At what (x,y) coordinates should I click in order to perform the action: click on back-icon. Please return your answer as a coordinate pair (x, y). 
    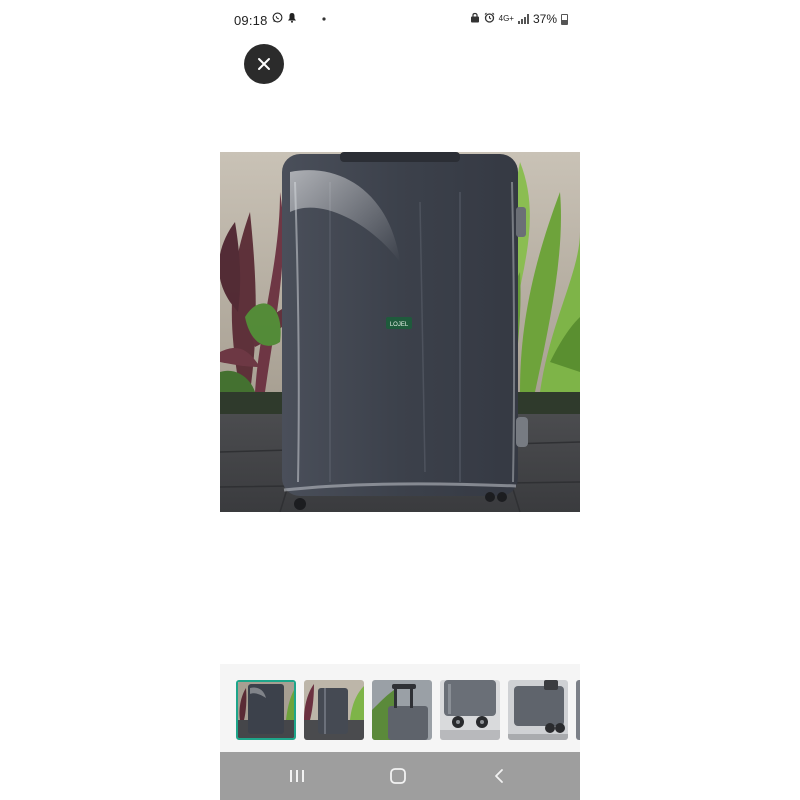
    Looking at the image, I should click on (499, 776).